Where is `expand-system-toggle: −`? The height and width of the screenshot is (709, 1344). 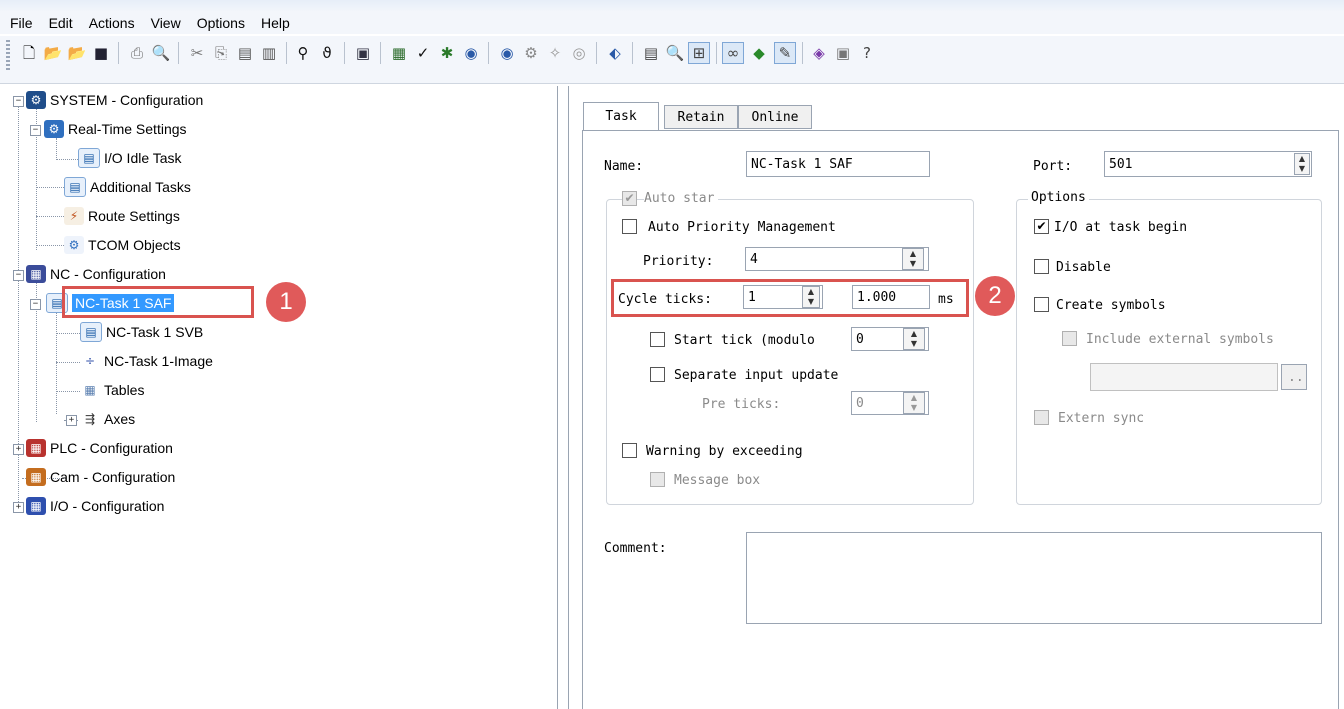 expand-system-toggle: − is located at coordinates (18, 101).